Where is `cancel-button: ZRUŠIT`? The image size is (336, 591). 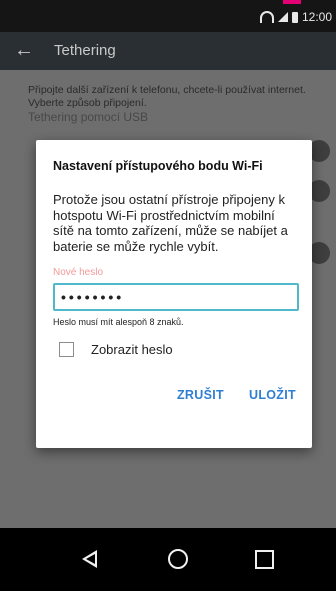 cancel-button: ZRUŠIT is located at coordinates (200, 395).